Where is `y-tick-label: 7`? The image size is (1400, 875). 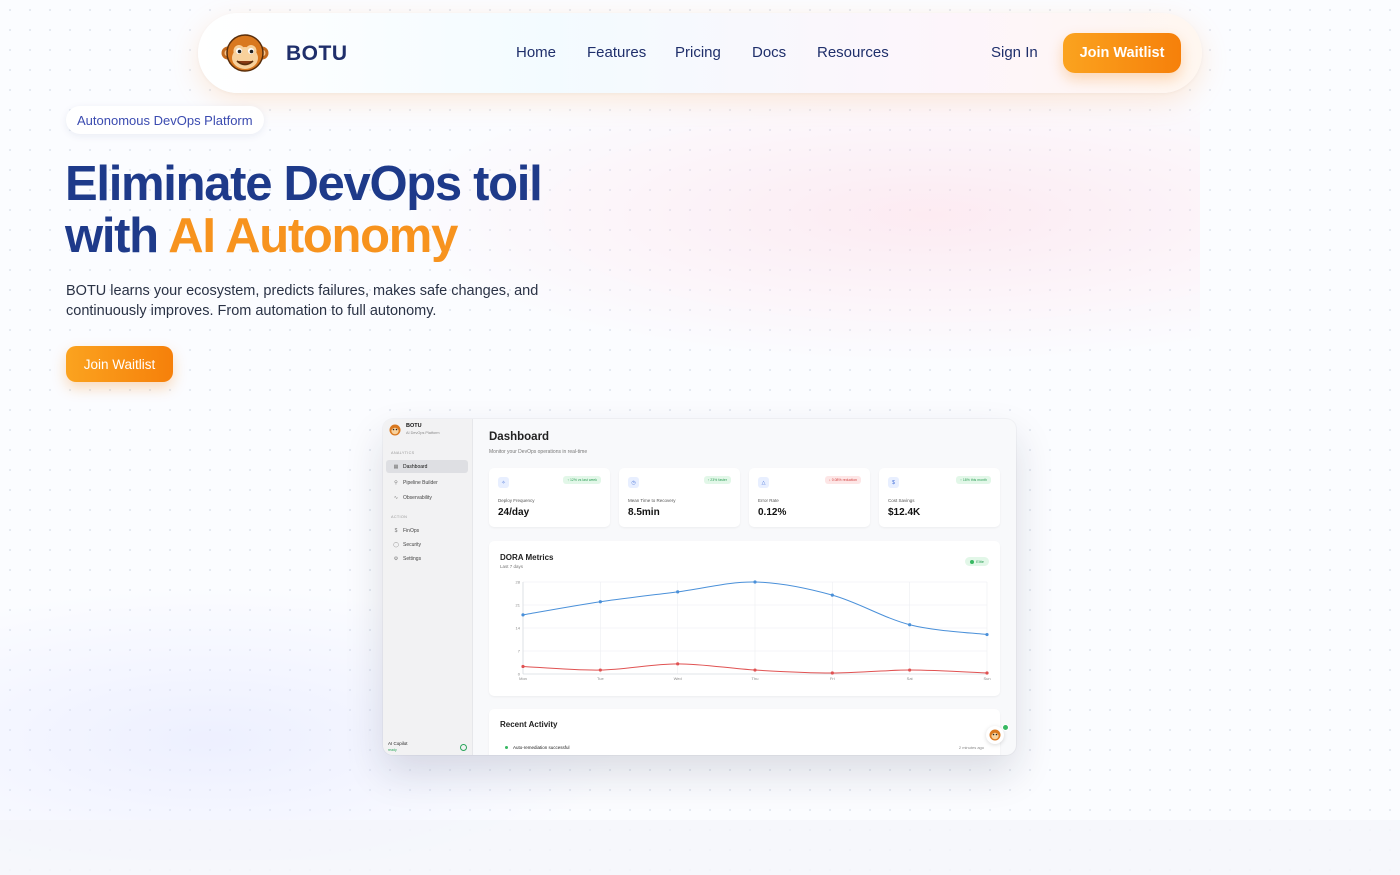 y-tick-label: 7 is located at coordinates (519, 651).